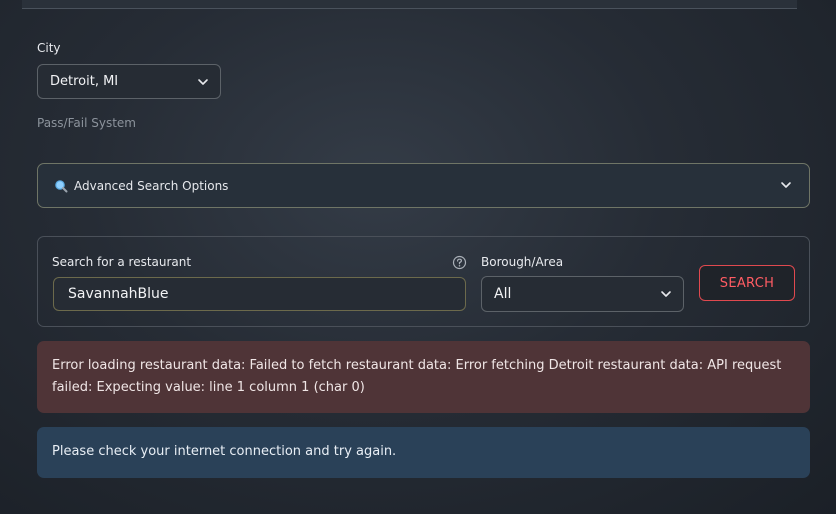 The image size is (836, 514). Describe the element at coordinates (49, 48) in the screenshot. I see `city-label: City` at that location.